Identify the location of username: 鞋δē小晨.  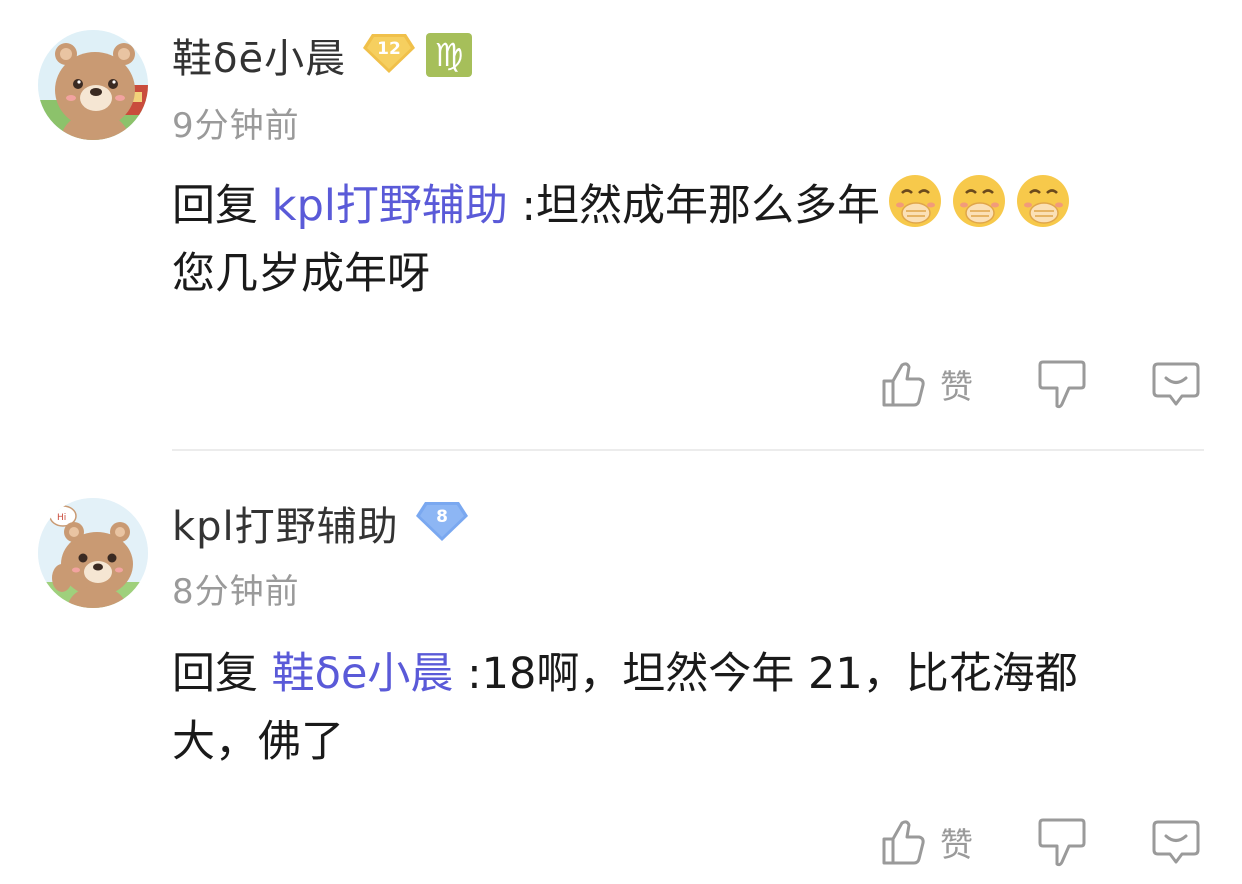
(259, 55).